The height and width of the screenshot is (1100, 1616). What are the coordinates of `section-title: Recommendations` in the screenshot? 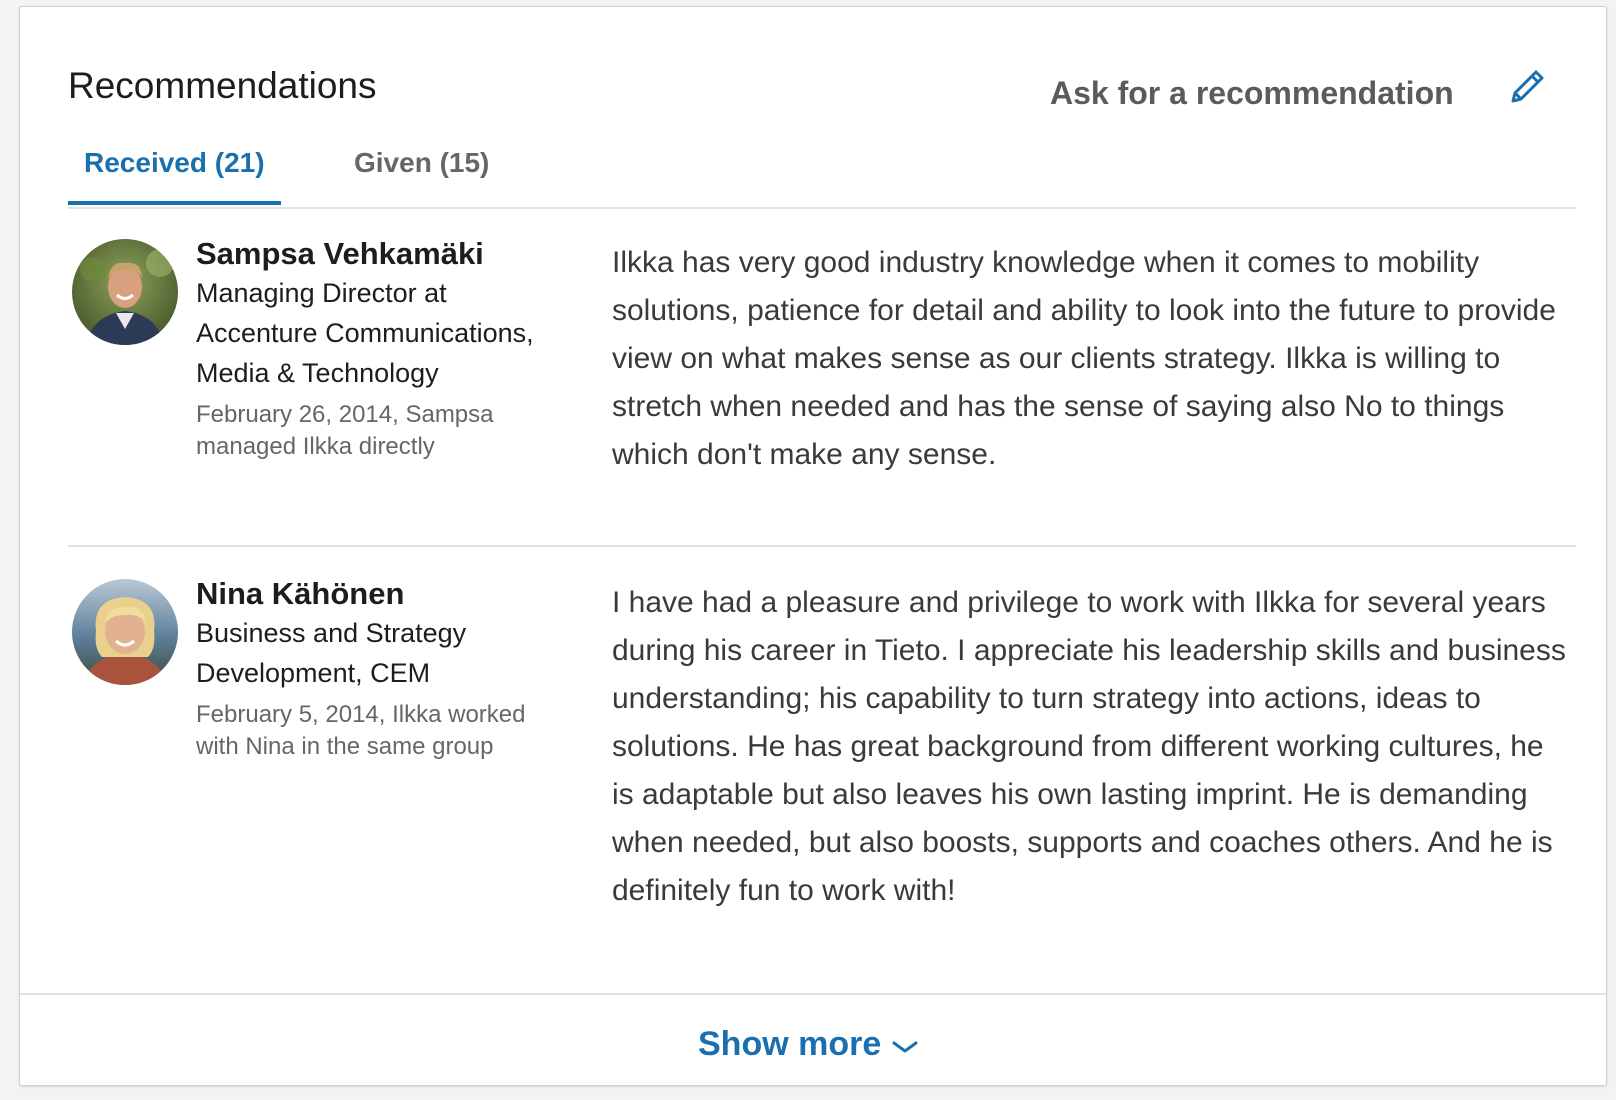 It's located at (222, 85).